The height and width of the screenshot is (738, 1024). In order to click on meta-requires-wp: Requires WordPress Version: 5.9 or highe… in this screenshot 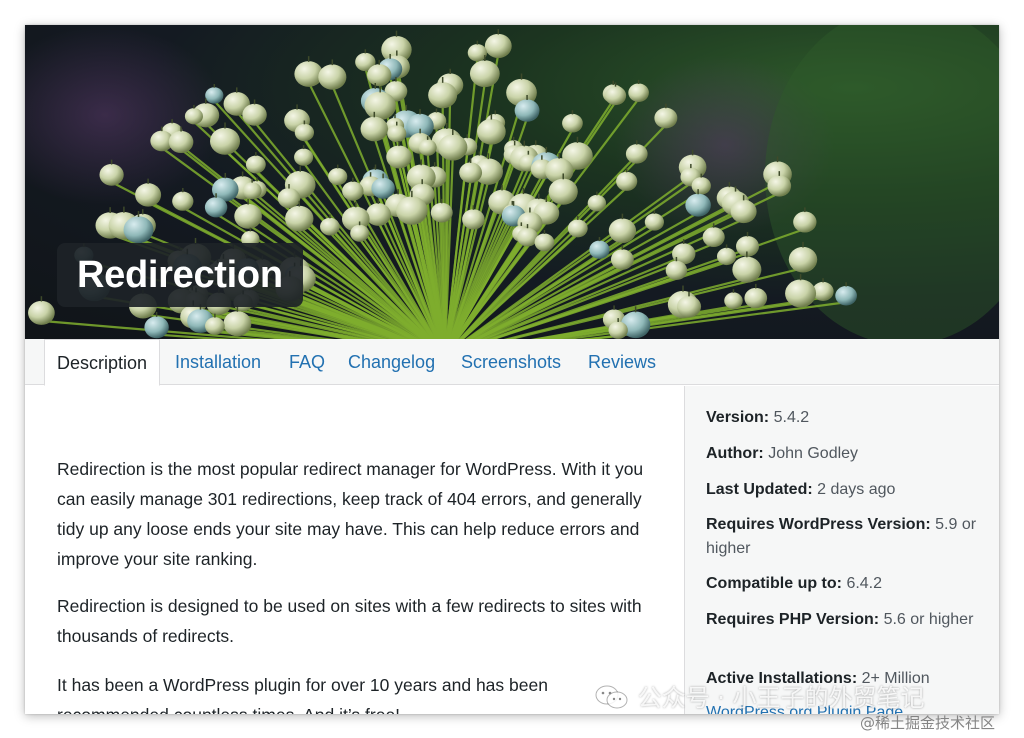, I will do `click(846, 537)`.